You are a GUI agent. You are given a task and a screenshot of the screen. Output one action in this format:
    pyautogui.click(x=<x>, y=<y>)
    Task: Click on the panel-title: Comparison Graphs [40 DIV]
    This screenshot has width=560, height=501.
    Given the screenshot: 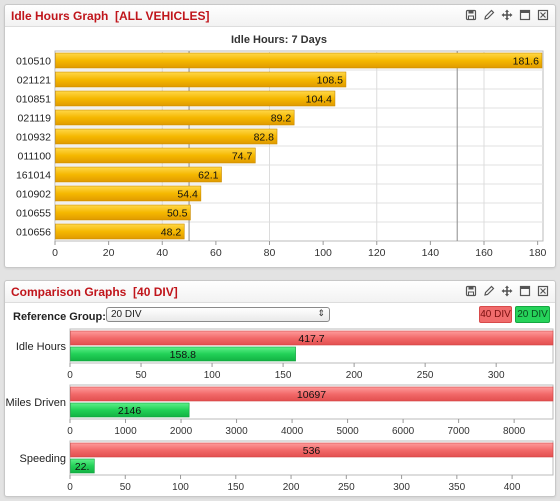 What is the action you would take?
    pyautogui.click(x=94, y=292)
    